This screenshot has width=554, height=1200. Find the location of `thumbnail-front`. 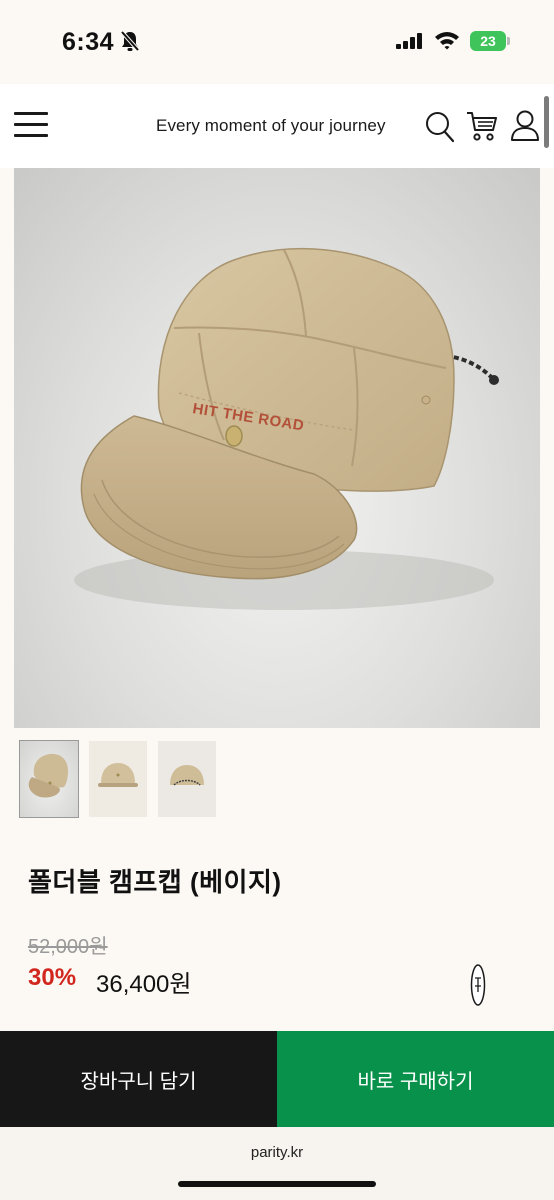

thumbnail-front is located at coordinates (49, 779).